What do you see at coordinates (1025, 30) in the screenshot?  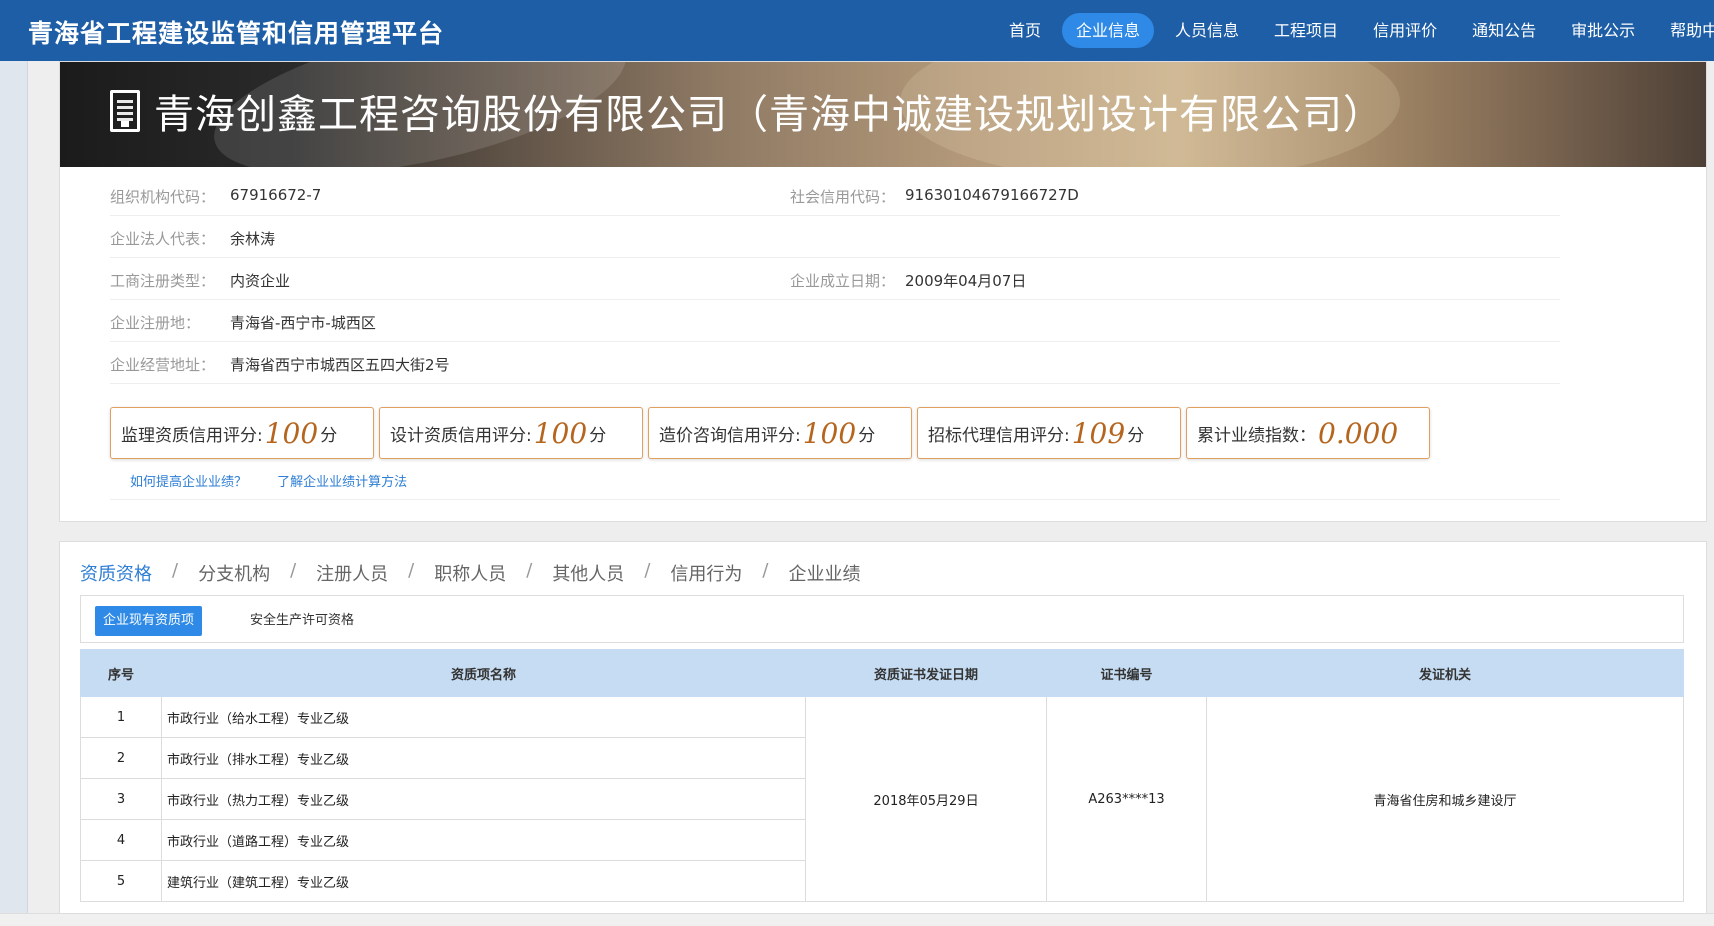 I see `nav-home: 首页` at bounding box center [1025, 30].